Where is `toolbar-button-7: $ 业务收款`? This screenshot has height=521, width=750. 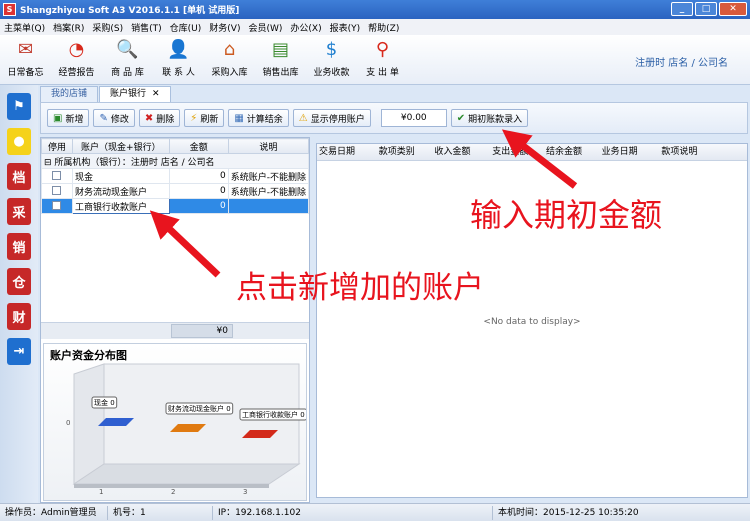 toolbar-button-7: $ 业务收款 is located at coordinates (331, 60).